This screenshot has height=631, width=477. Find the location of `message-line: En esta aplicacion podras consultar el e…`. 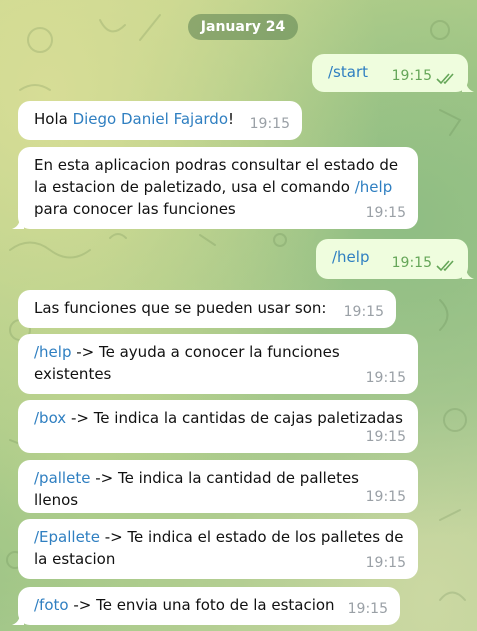

message-line: En esta aplicacion podras consultar el e… is located at coordinates (216, 165).